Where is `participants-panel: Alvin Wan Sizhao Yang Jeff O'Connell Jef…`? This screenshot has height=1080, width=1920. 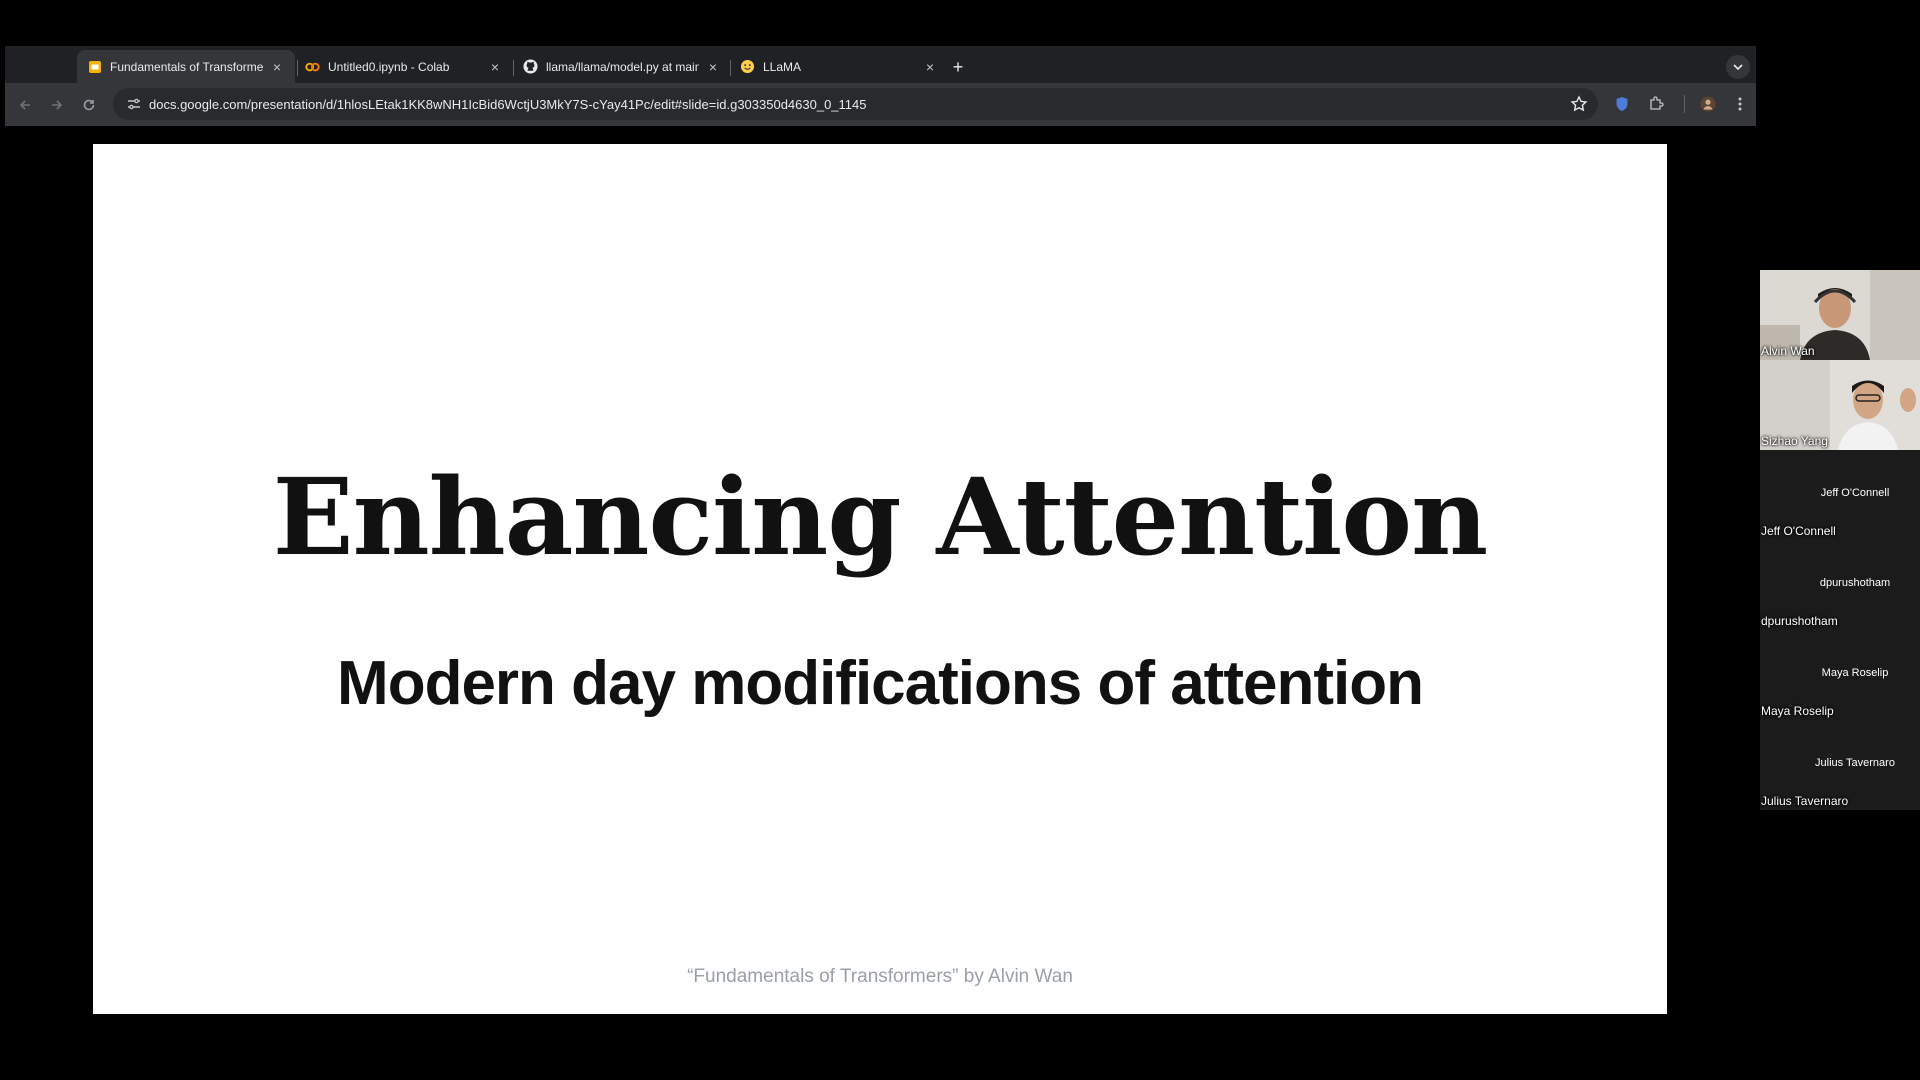
participants-panel: Alvin Wan Sizhao Yang Jeff O'Connell Jef… is located at coordinates (1840, 540).